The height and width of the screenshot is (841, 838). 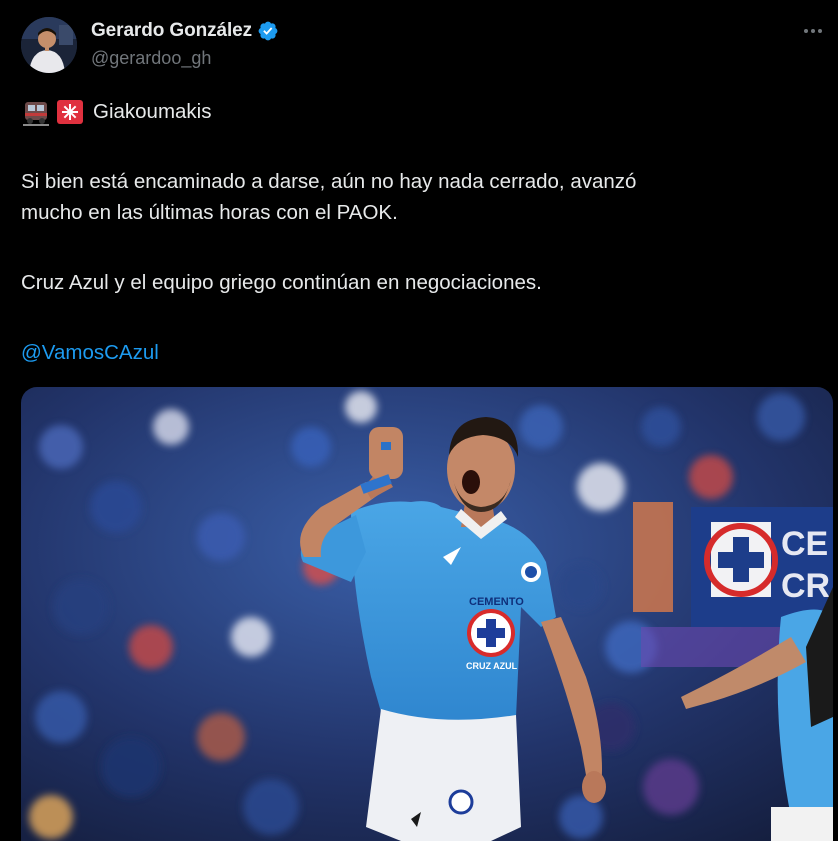 What do you see at coordinates (492, 666) in the screenshot?
I see `jersey-club-text: CRUZ AZUL` at bounding box center [492, 666].